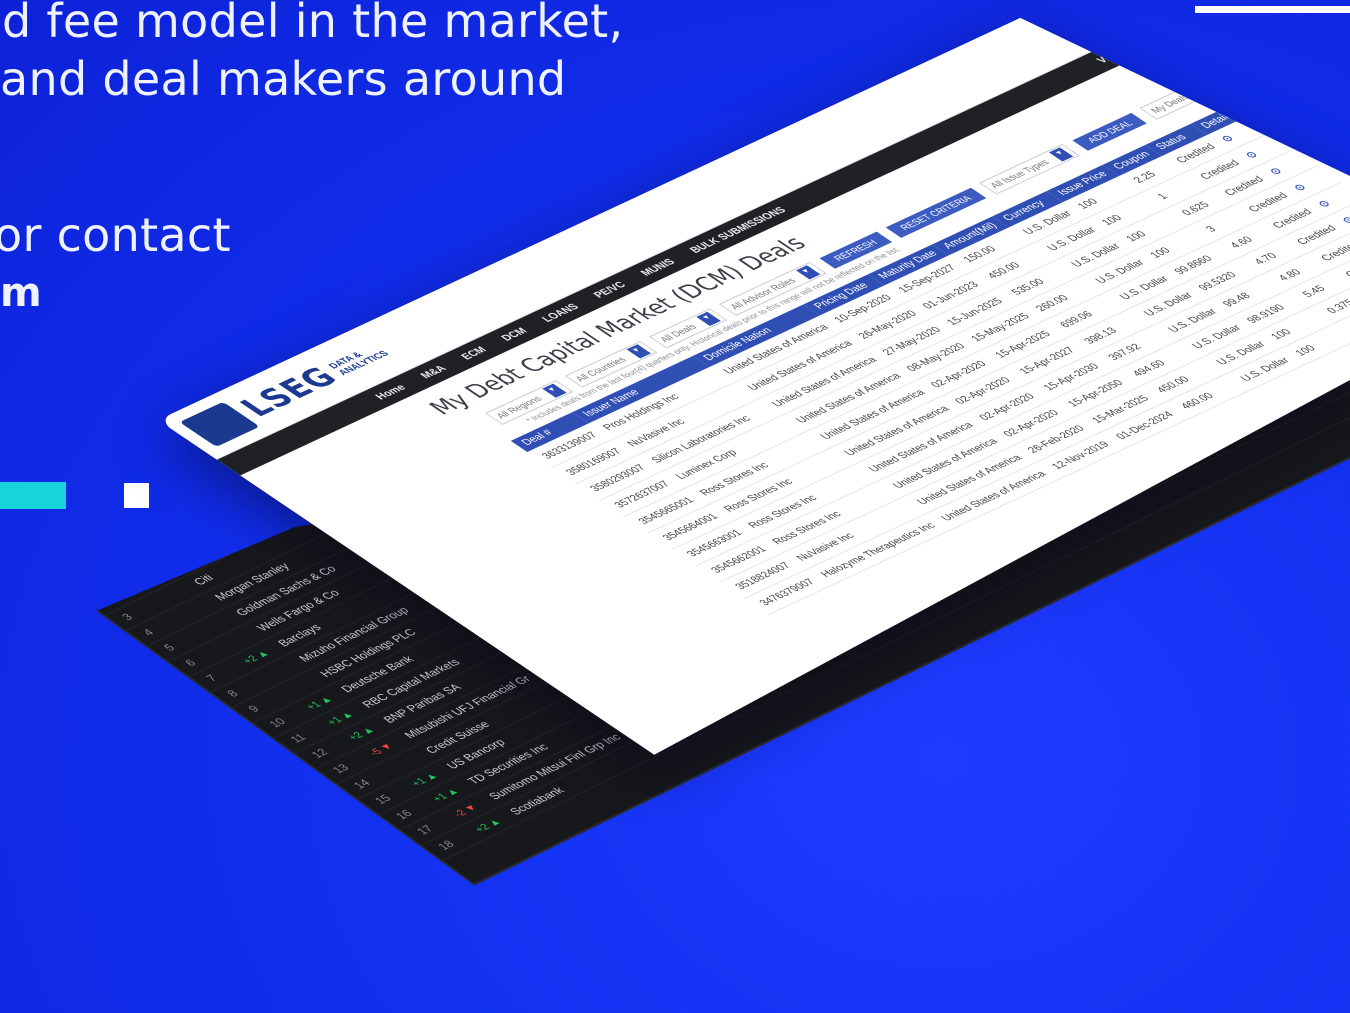 This screenshot has height=1013, width=1350. What do you see at coordinates (433, 372) in the screenshot?
I see `nav-item: M&A` at bounding box center [433, 372].